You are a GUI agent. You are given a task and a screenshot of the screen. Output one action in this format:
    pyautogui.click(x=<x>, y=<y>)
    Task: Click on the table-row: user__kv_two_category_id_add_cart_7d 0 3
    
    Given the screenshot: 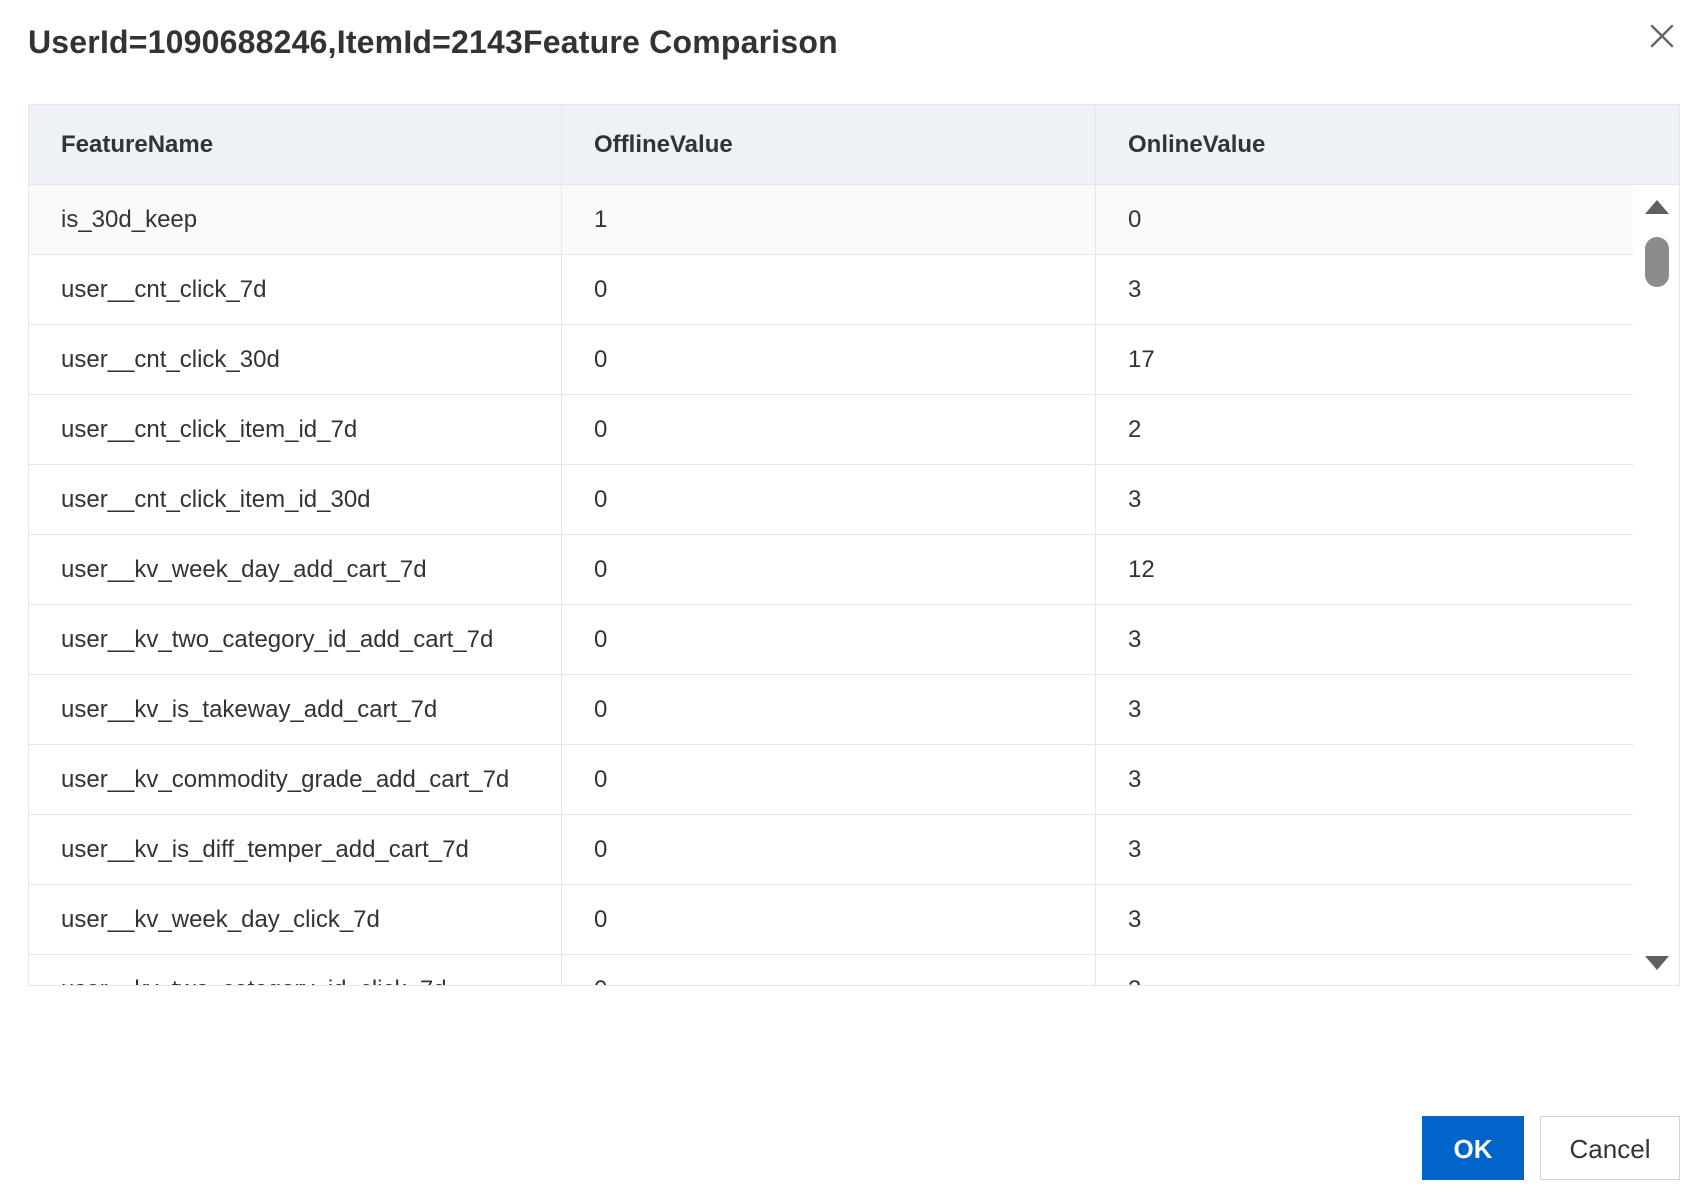 What is the action you would take?
    pyautogui.click(x=831, y=640)
    